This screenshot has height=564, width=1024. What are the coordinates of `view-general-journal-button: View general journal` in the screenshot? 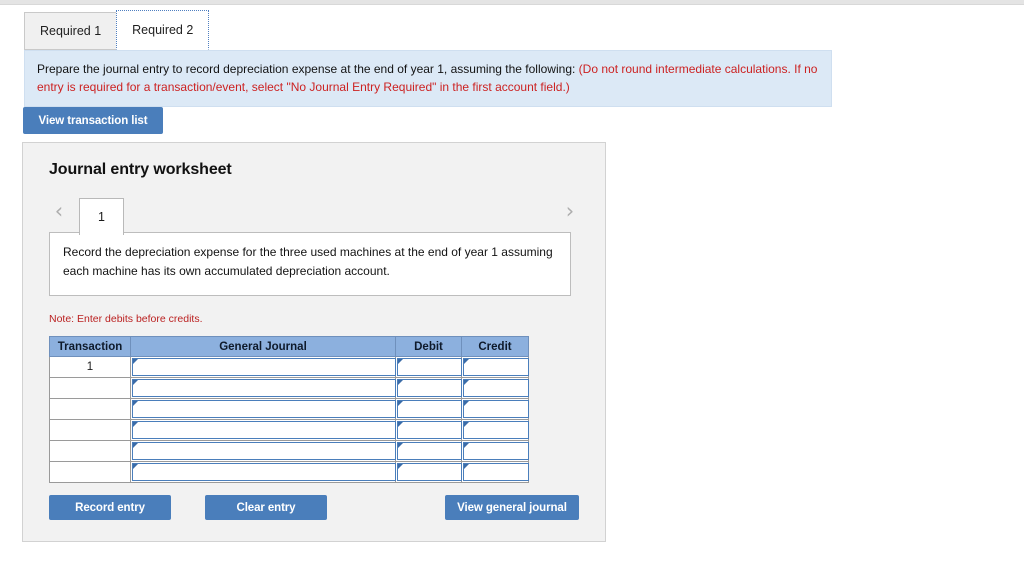 It's located at (512, 507).